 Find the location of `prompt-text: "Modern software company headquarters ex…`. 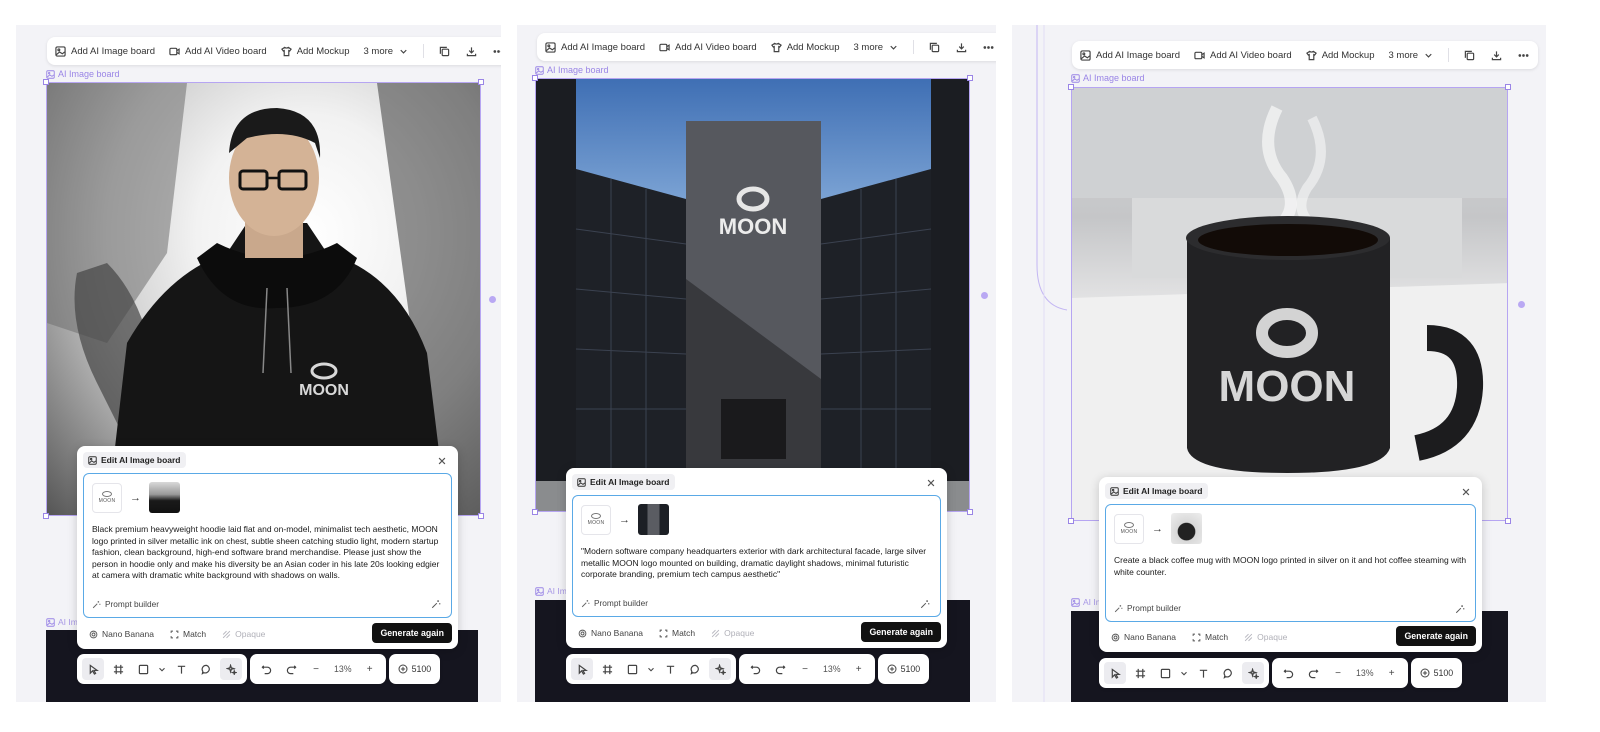

prompt-text: "Modern software company headquarters ex… is located at coordinates (756, 563).